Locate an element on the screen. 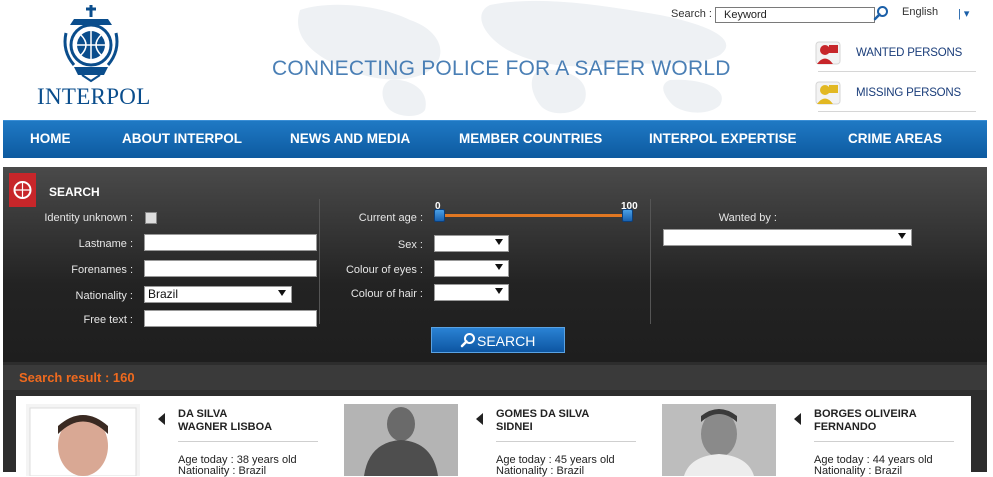 Image resolution: width=993 pixels, height=477 pixels. person-name: BORGES OLIVEIRA FERNANDO is located at coordinates (865, 421).